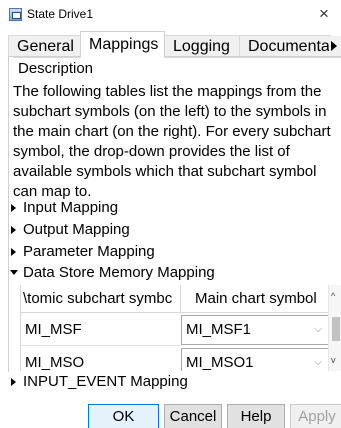 This screenshot has width=341, height=428. Describe the element at coordinates (101, 359) in the screenshot. I see `table-cell-subchart-symbol: MI_MSO` at that location.